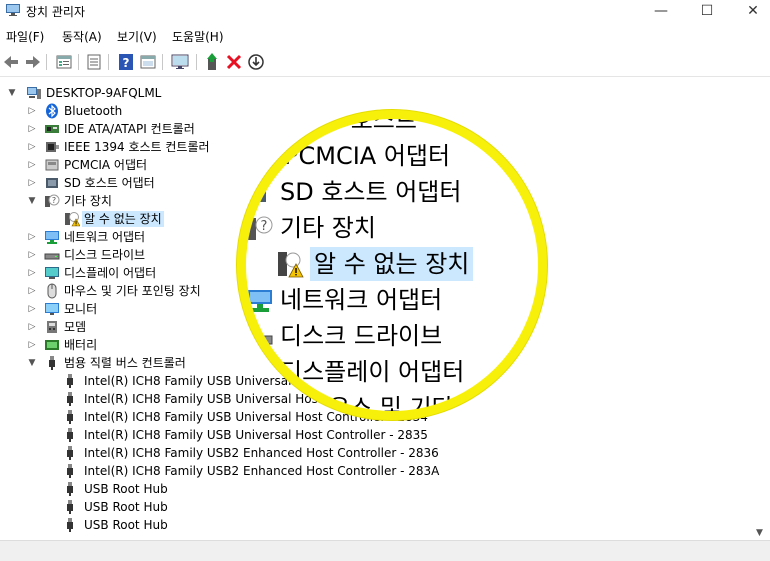 The height and width of the screenshot is (561, 770). Describe the element at coordinates (137, 36) in the screenshot. I see `menu-view: 보기(V)` at that location.